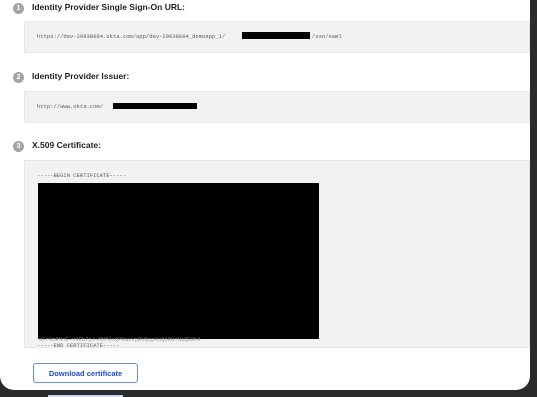 This screenshot has height=397, width=537. I want to click on step-2-badge: 2, so click(18, 77).